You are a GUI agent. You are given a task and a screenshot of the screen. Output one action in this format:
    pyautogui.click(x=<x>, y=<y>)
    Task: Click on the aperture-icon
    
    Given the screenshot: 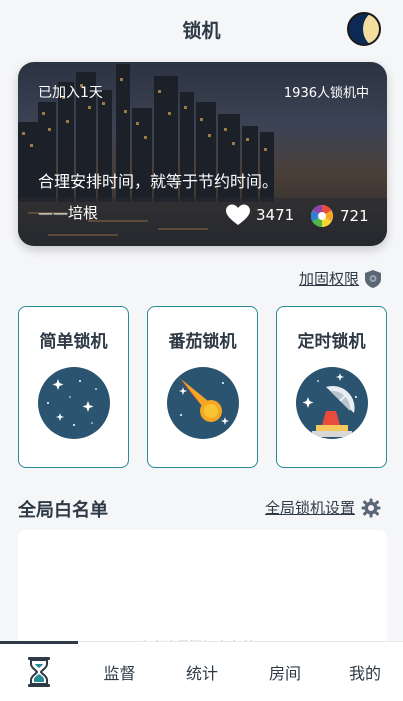 What is the action you would take?
    pyautogui.click(x=322, y=216)
    